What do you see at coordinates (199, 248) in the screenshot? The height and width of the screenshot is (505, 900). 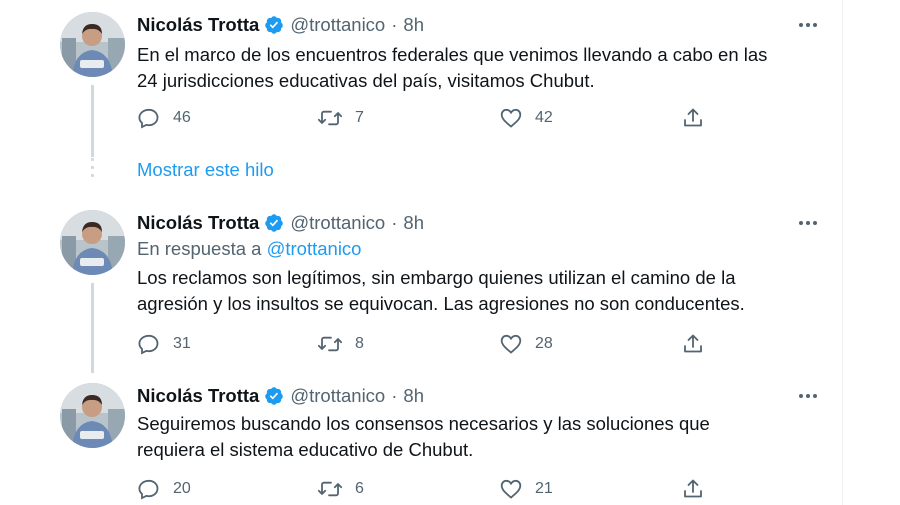 I see `reply-prefix: En respuesta a` at bounding box center [199, 248].